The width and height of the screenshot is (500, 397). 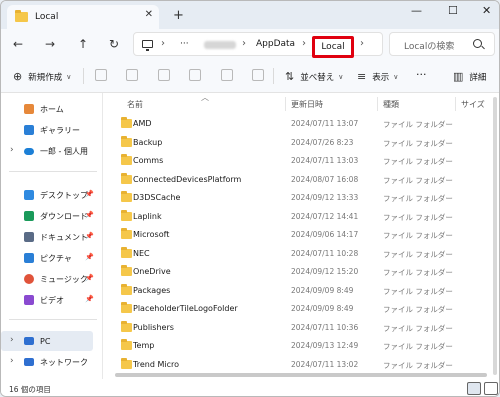 I want to click on vertical-scrollbar, so click(x=495, y=236).